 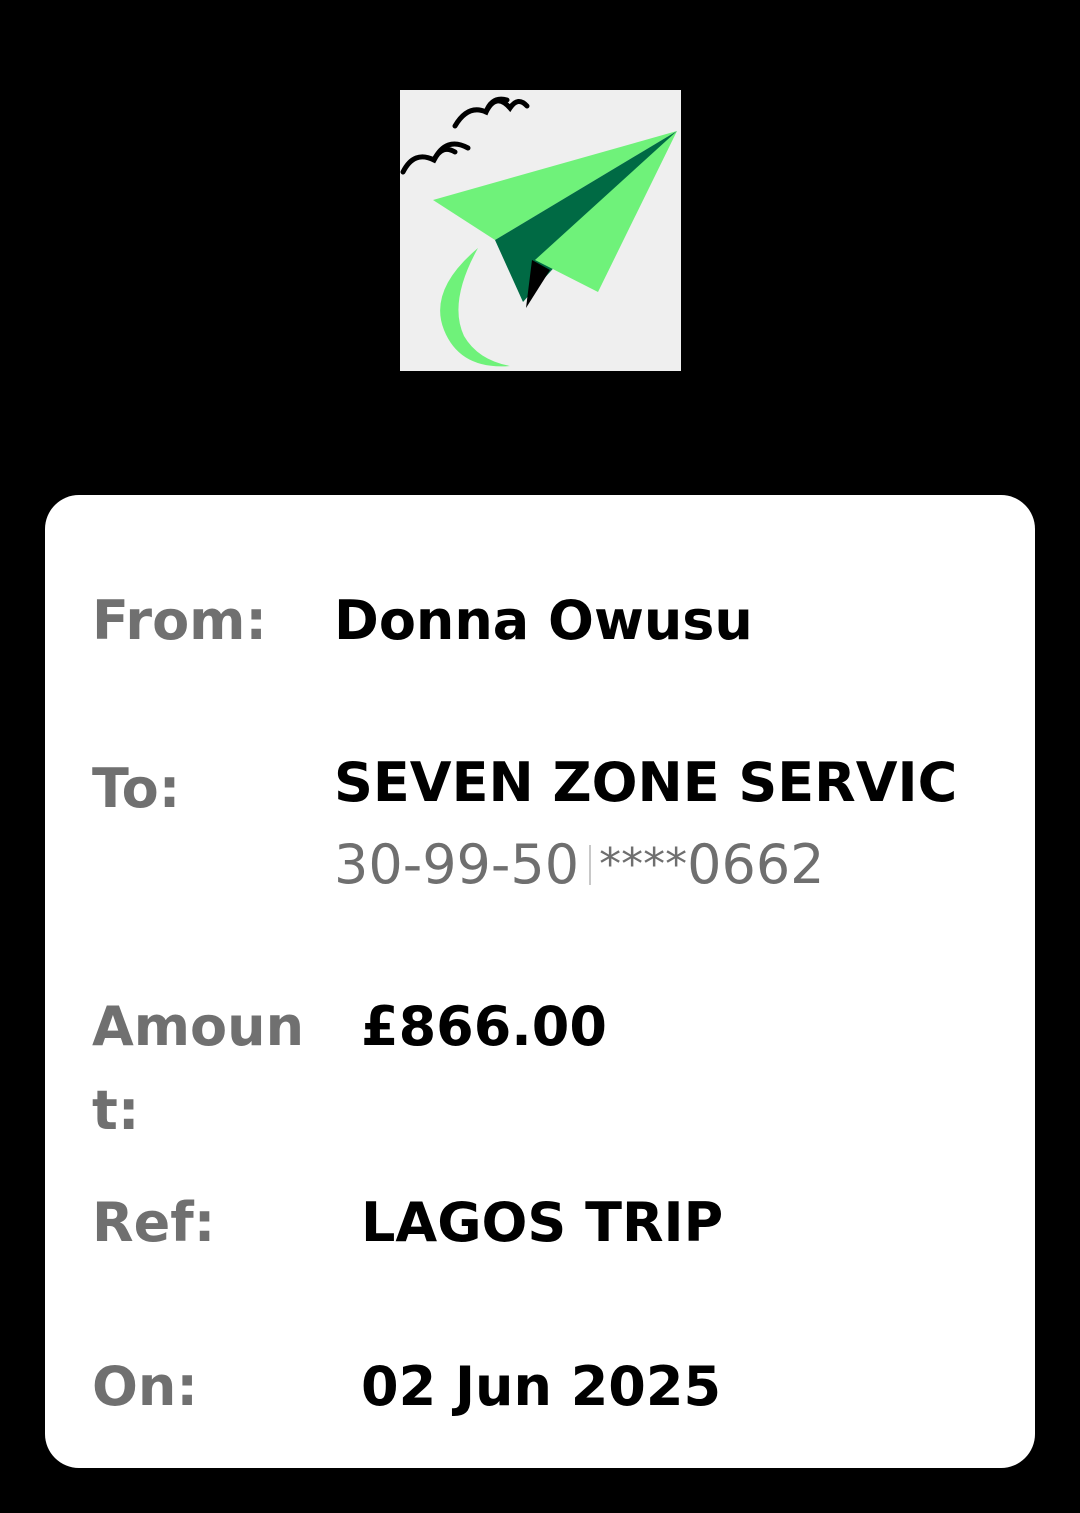 What do you see at coordinates (145, 1386) in the screenshot?
I see `date-label: On:` at bounding box center [145, 1386].